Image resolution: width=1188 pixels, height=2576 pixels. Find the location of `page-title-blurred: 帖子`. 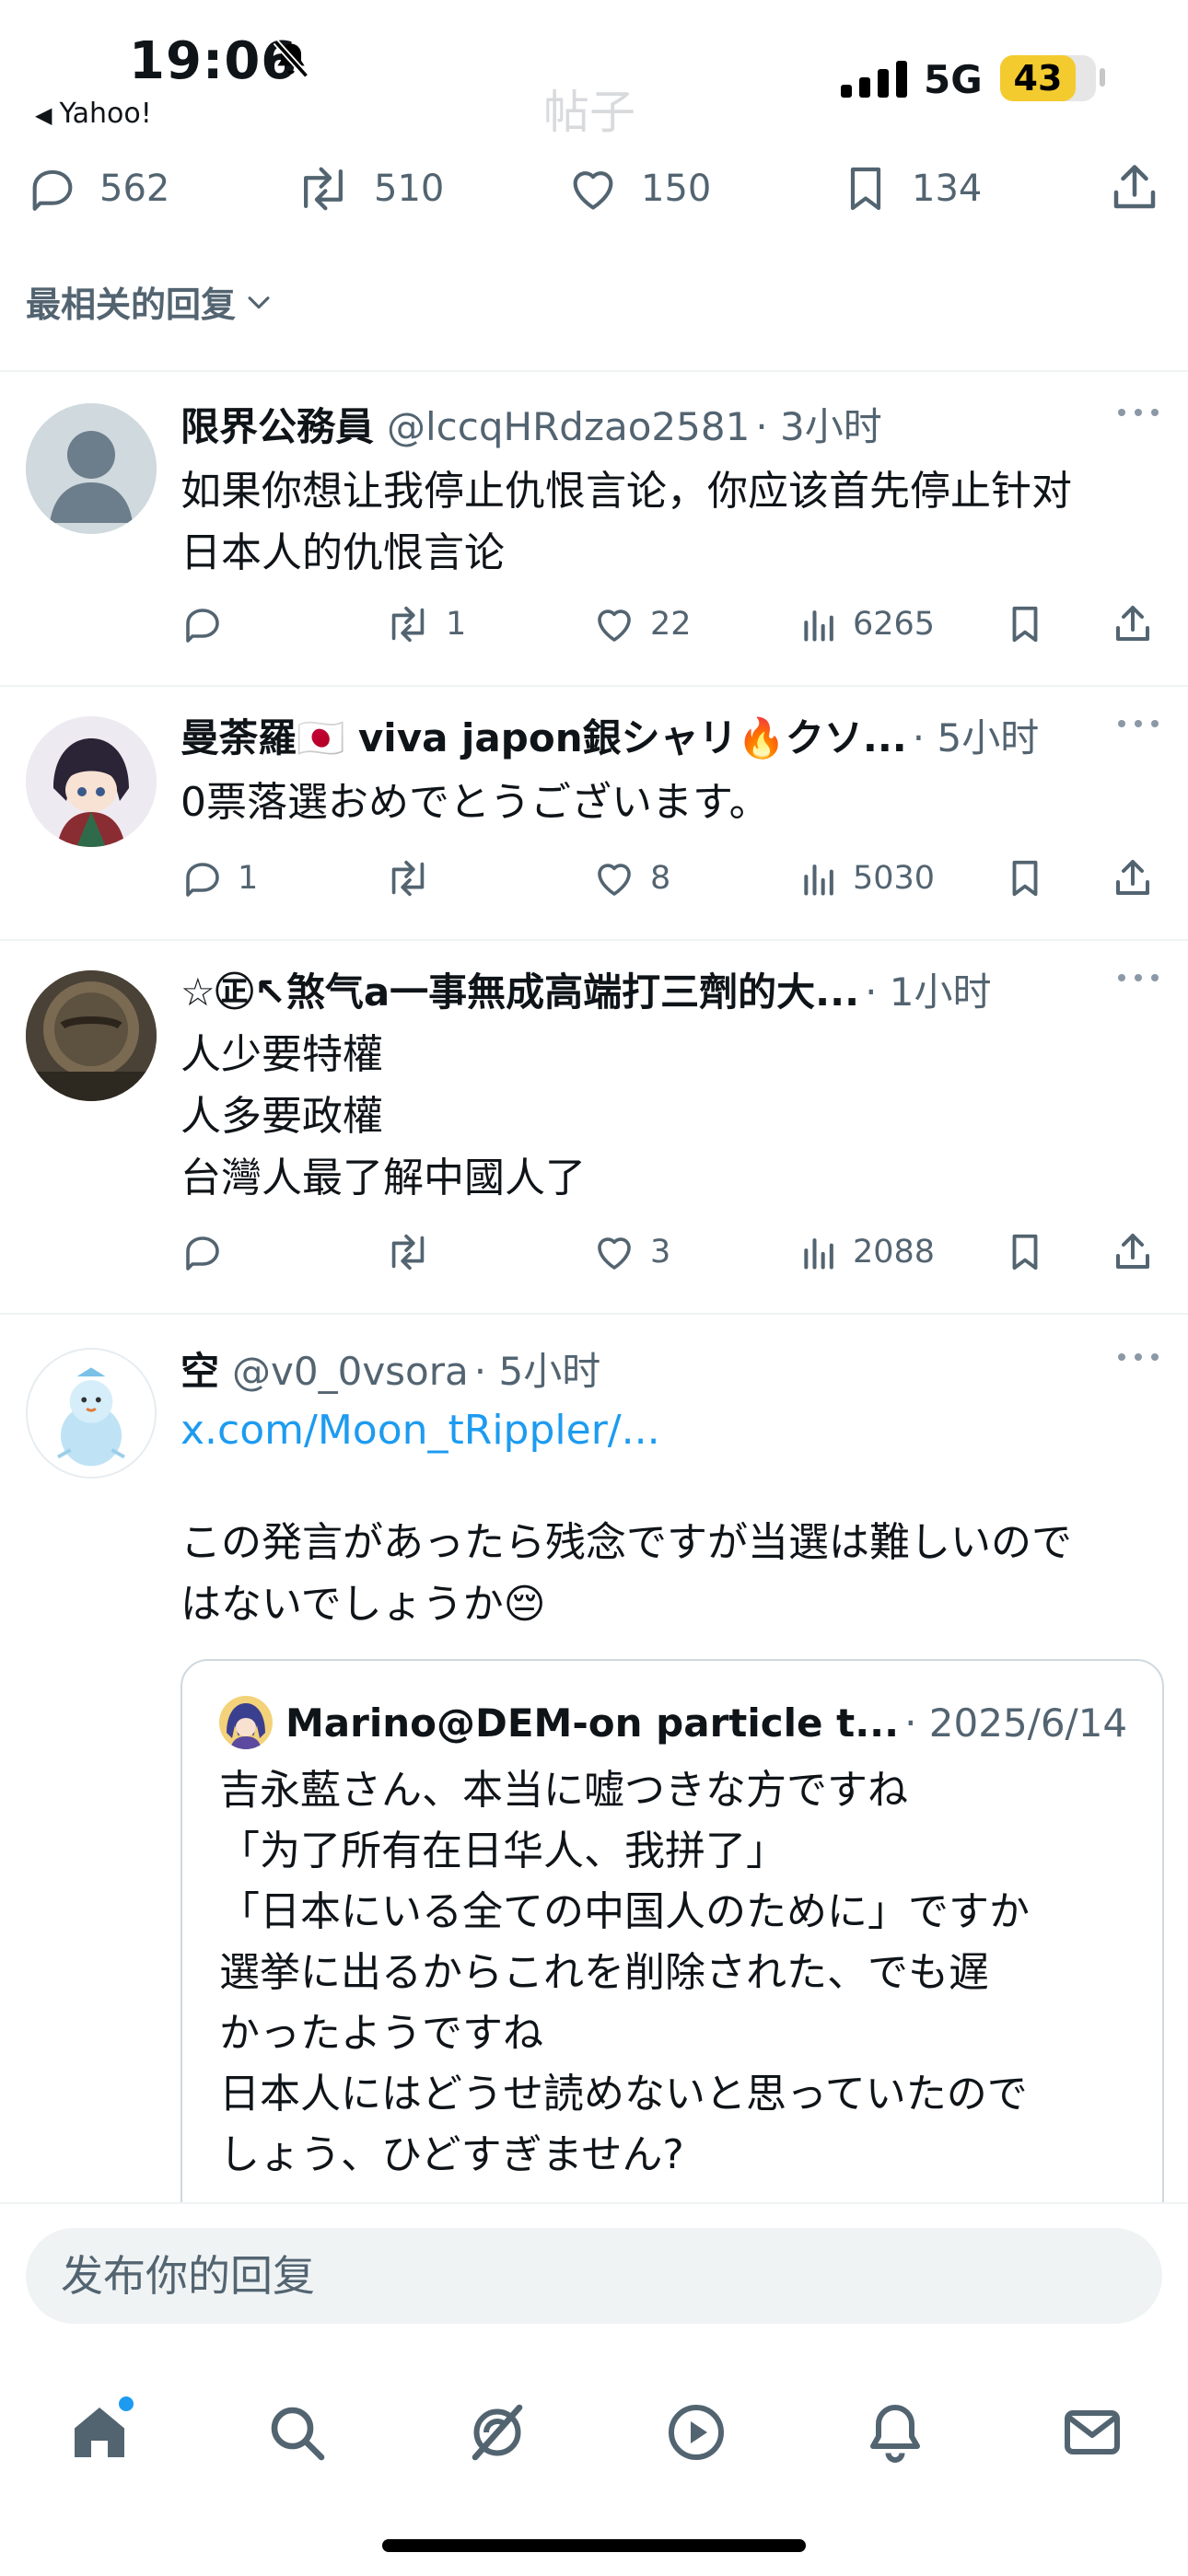

page-title-blurred: 帖子 is located at coordinates (589, 112).